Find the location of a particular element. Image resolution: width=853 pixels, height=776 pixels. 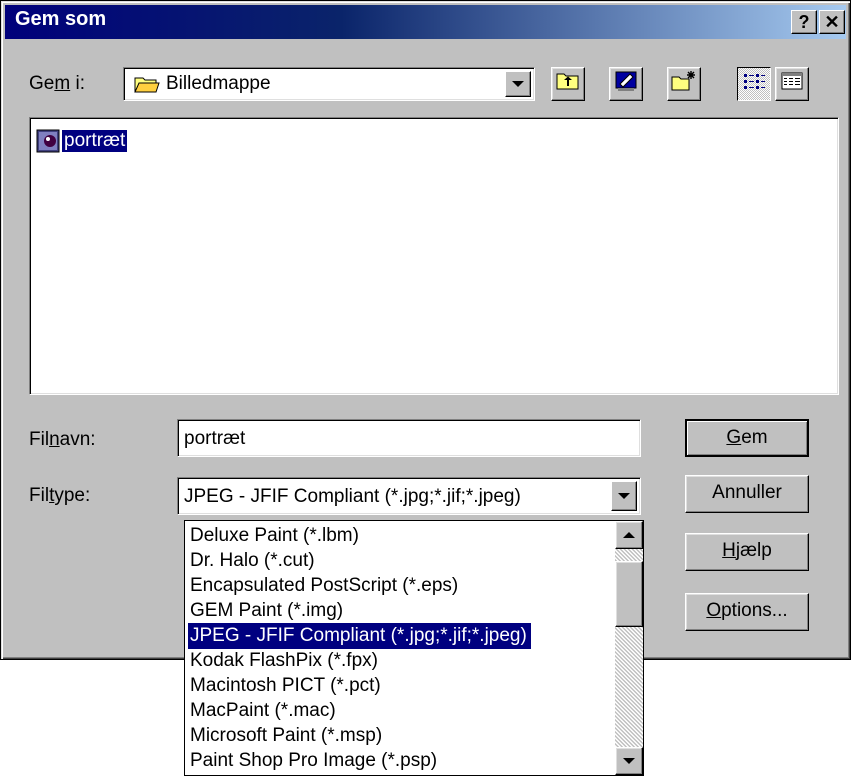

save-in-dropdown-button is located at coordinates (518, 84).